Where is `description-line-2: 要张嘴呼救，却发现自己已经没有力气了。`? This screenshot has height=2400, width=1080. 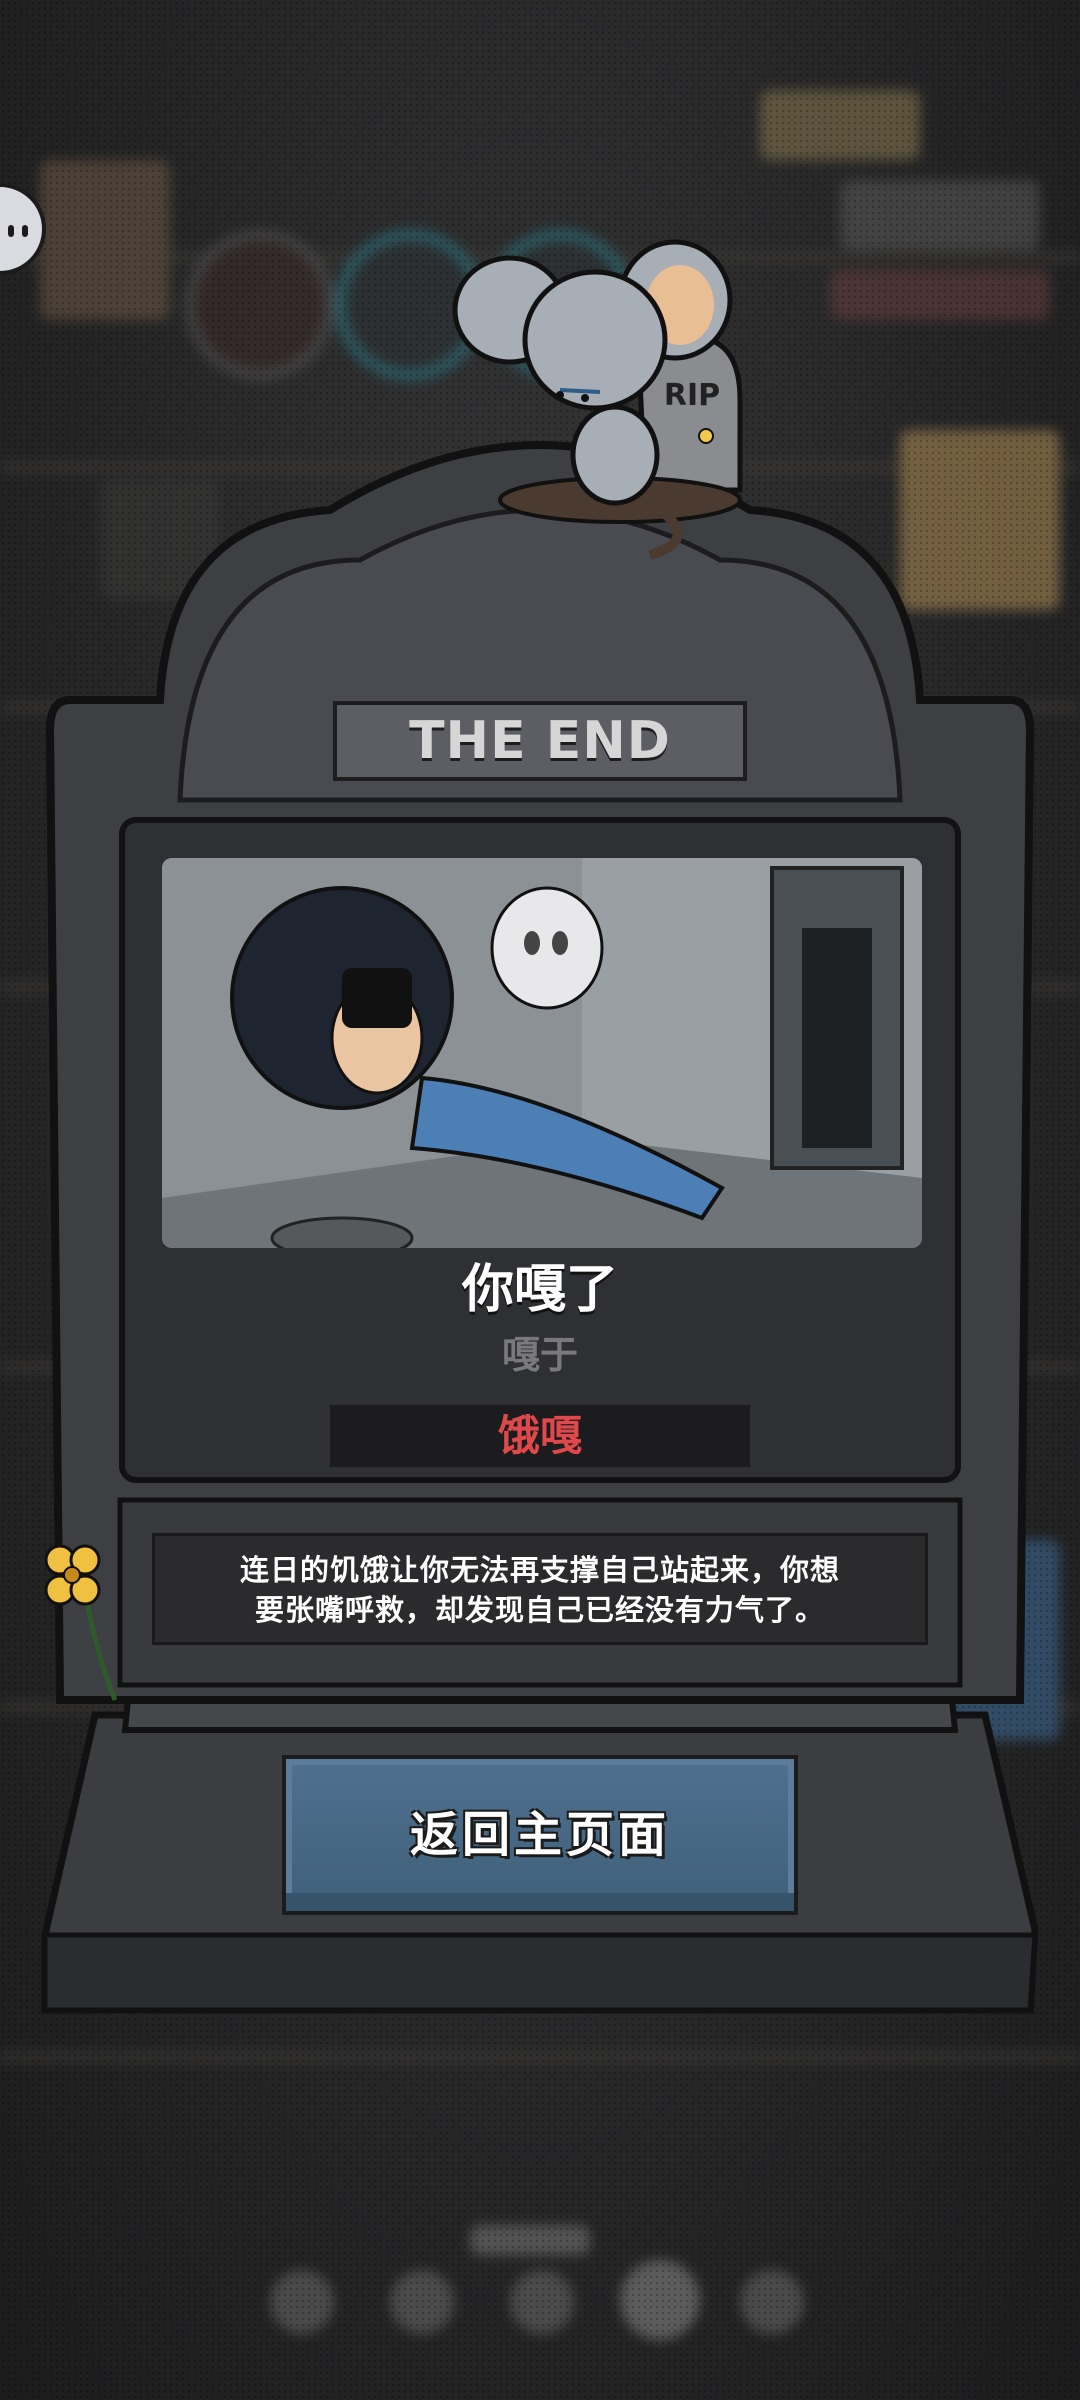
description-line-2: 要张嘴呼救，却发现自己已经没有力气了。 is located at coordinates (539, 1610).